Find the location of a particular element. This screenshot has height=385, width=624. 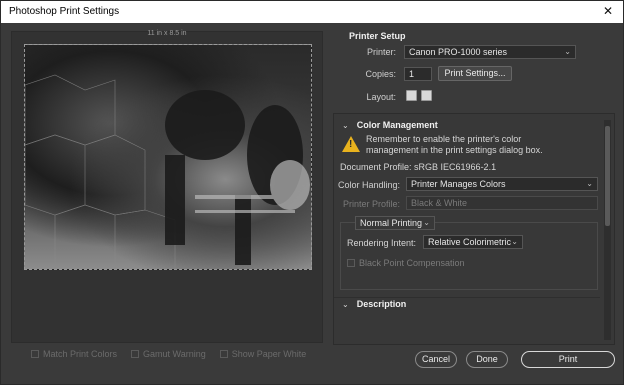

rendering-intent-value: Relative Colorimetric is located at coordinates (470, 242).